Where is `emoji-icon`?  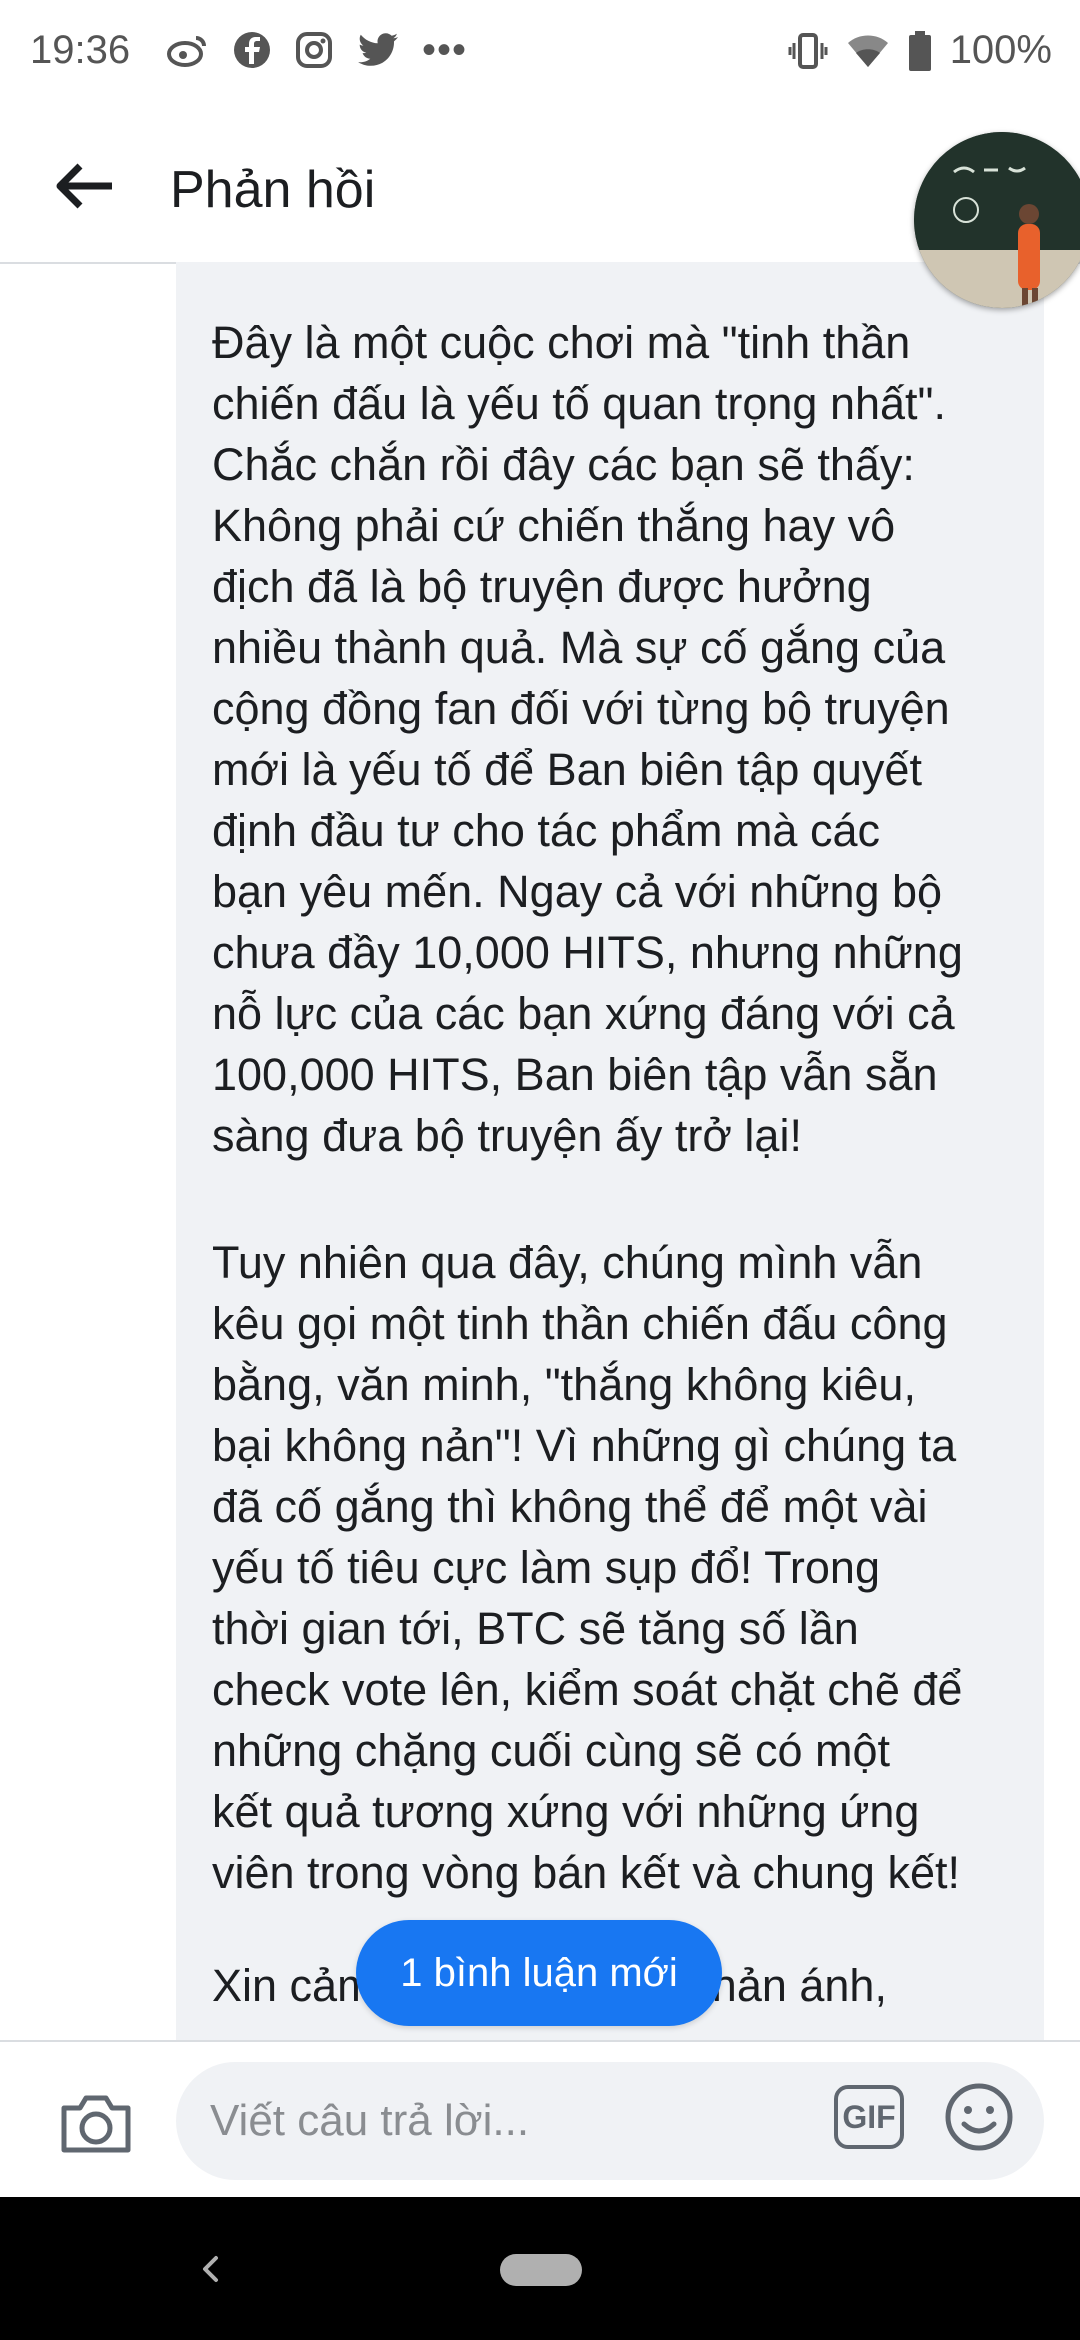 emoji-icon is located at coordinates (979, 2117).